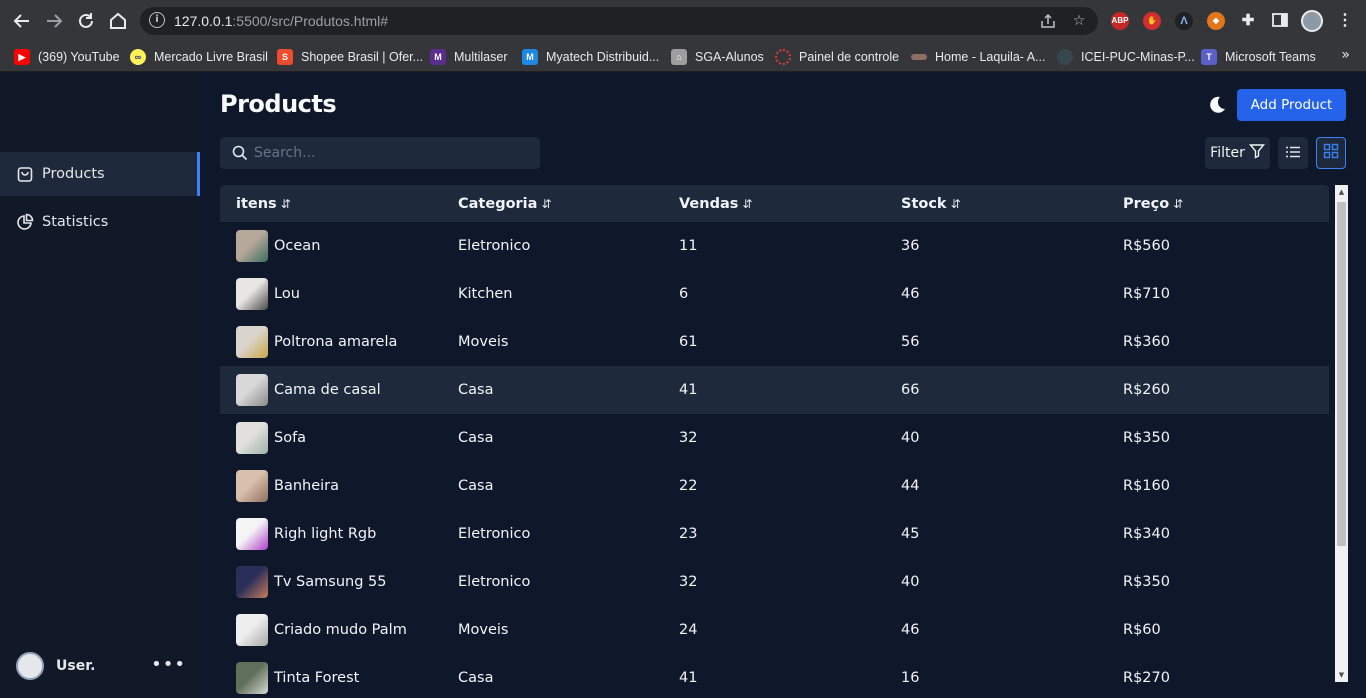  I want to click on cell-price: R$270, so click(1146, 678).